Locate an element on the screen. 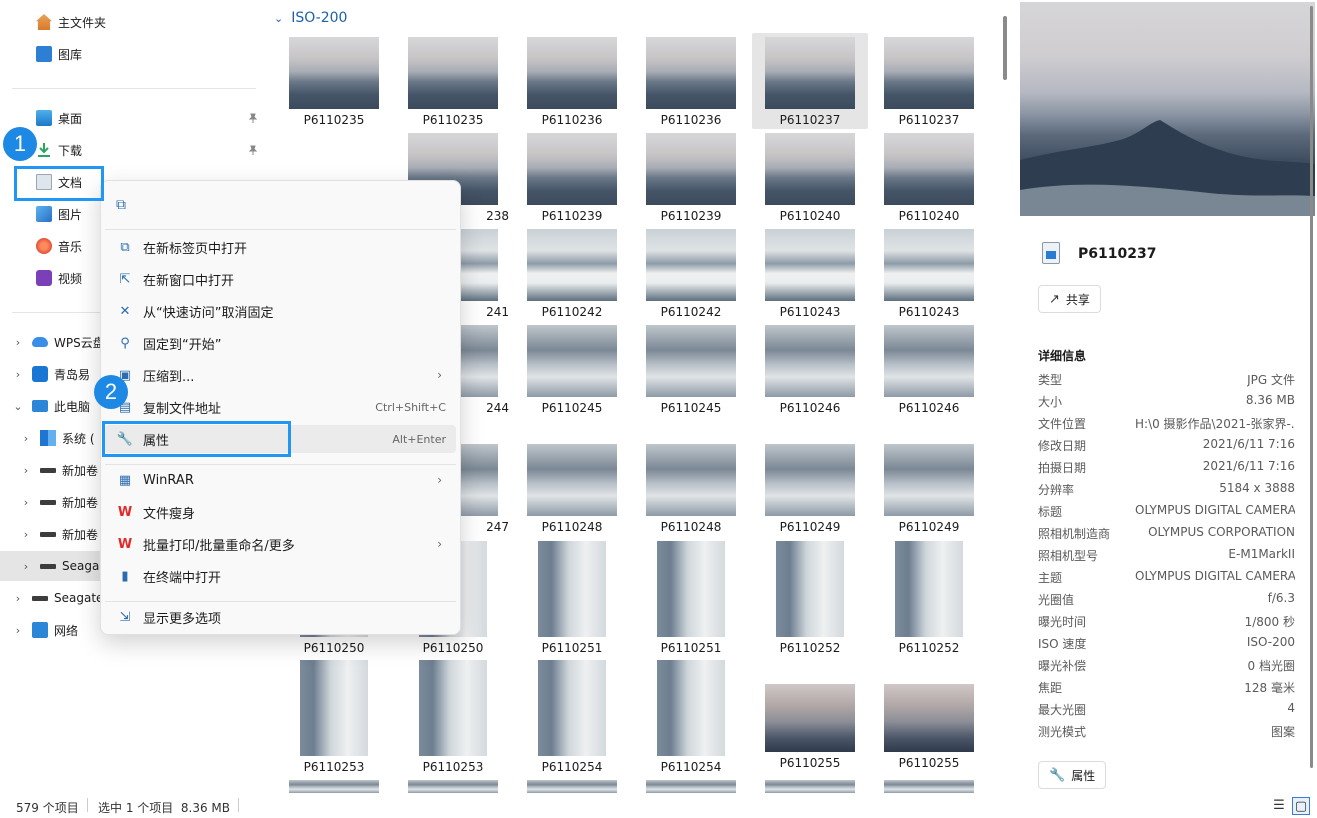  detail-row: 曝光时间 1/800 秒 is located at coordinates (1166, 624).